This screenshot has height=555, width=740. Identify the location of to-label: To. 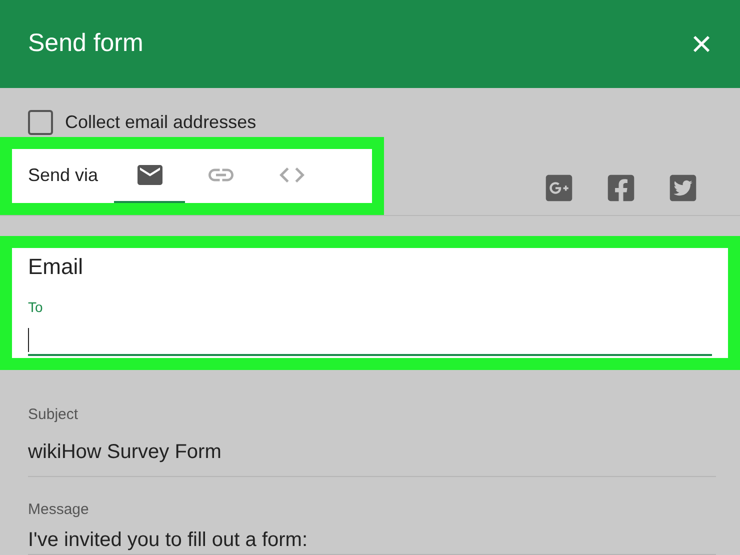
(36, 307).